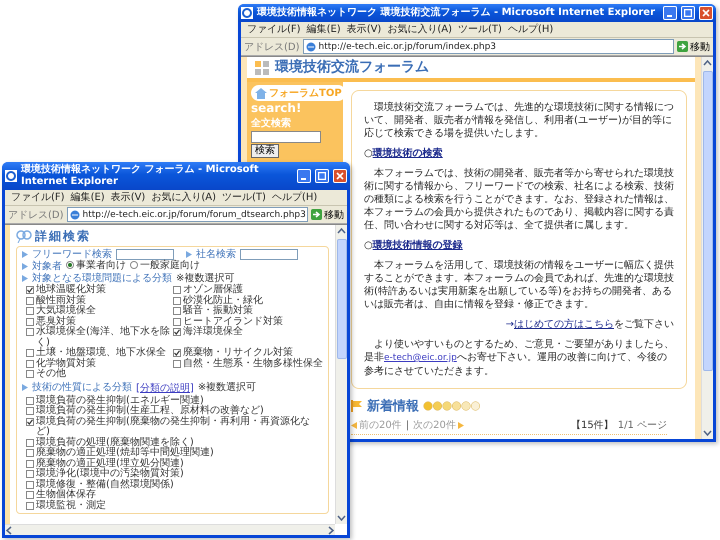 The width and height of the screenshot is (720, 540). I want to click on checkbox-option: 廃棄物の適正処理(埋立処分関連), so click(174, 463).